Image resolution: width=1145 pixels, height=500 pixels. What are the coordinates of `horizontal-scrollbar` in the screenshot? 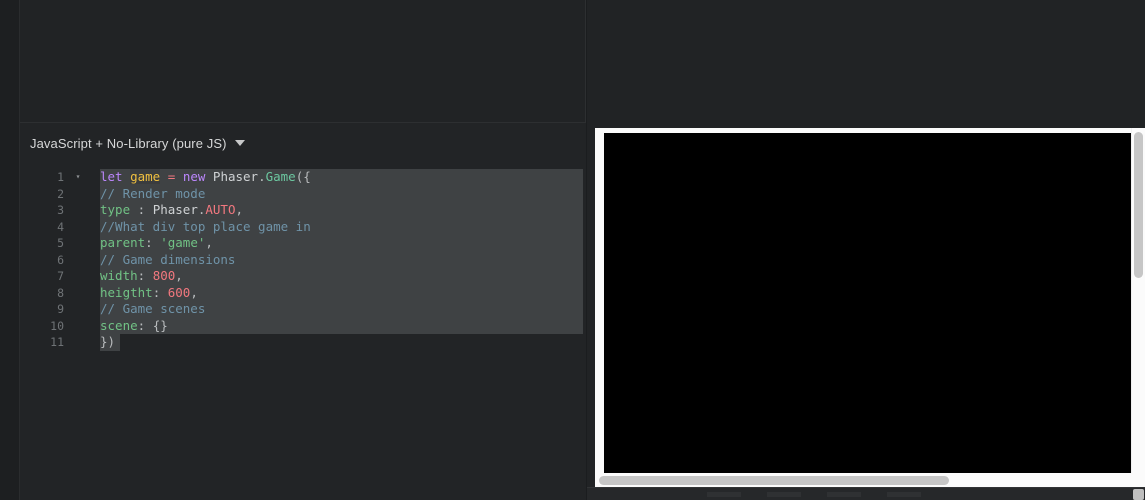 It's located at (867, 480).